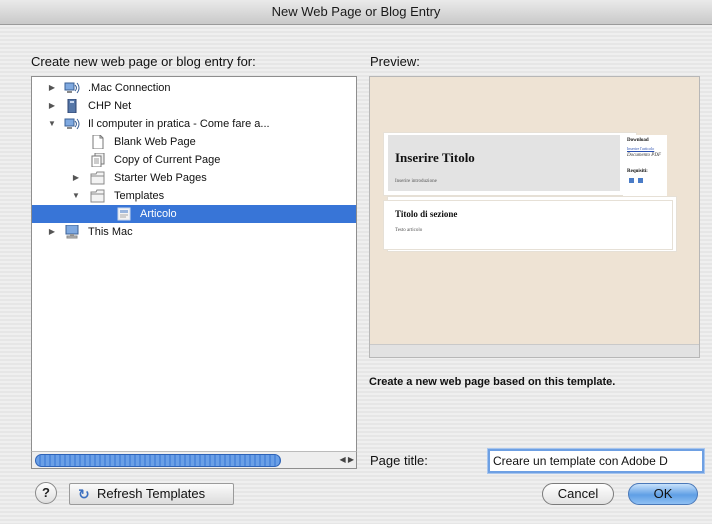  What do you see at coordinates (124, 214) in the screenshot?
I see `template-icon` at bounding box center [124, 214].